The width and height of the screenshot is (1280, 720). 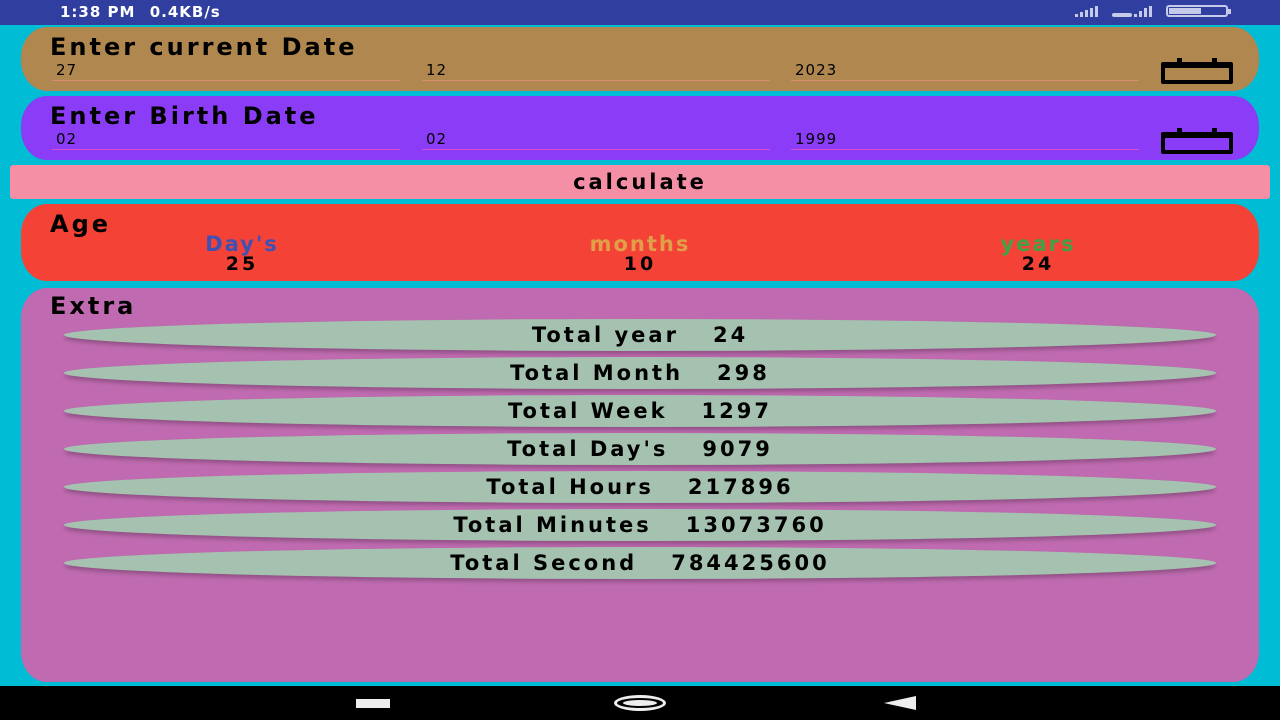 I want to click on row-value: 9079, so click(x=737, y=449).